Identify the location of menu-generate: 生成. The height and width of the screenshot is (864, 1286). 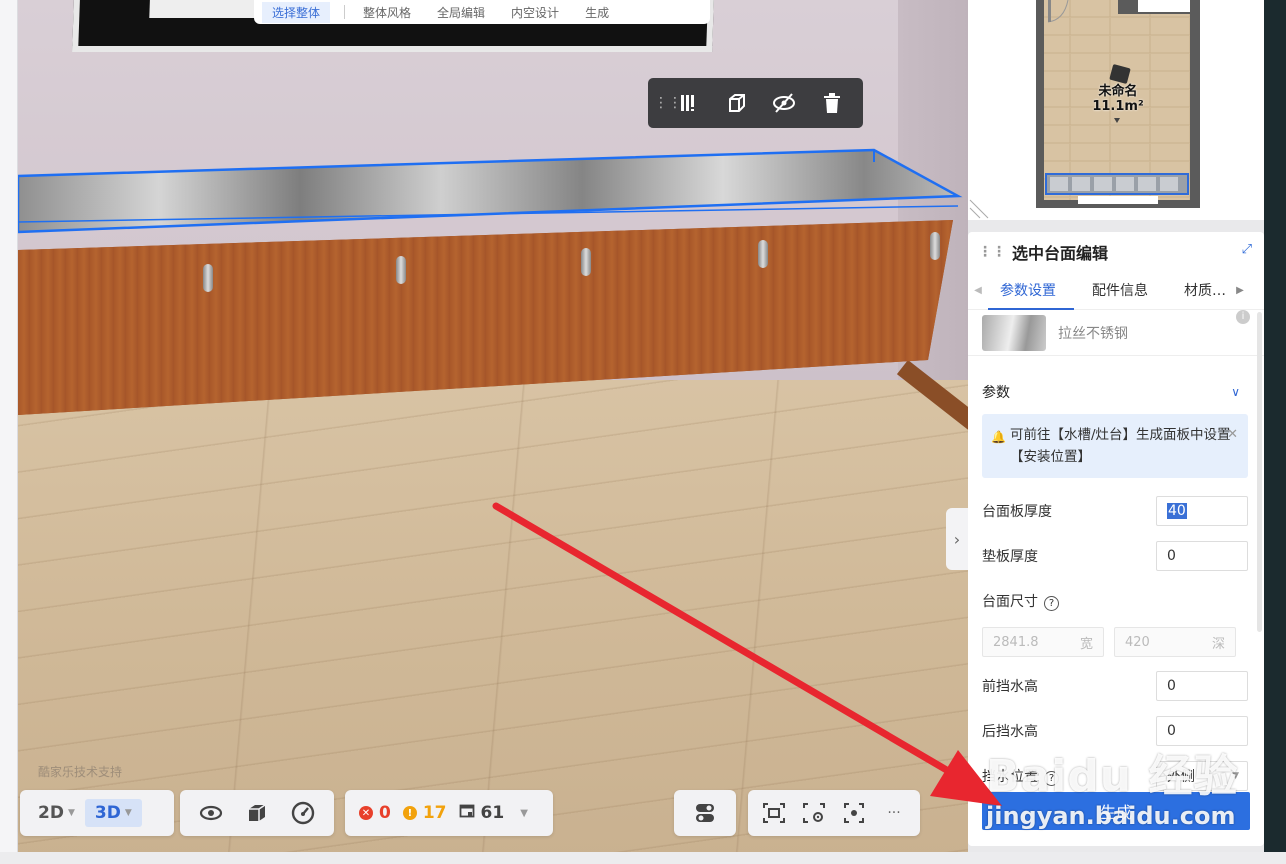
(597, 12).